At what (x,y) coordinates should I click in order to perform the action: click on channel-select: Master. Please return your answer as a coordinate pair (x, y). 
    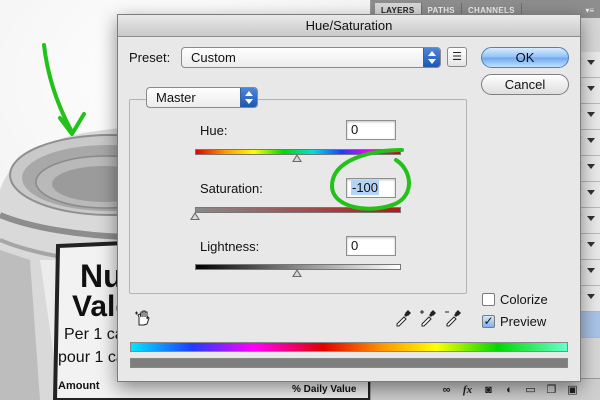
    Looking at the image, I should click on (202, 97).